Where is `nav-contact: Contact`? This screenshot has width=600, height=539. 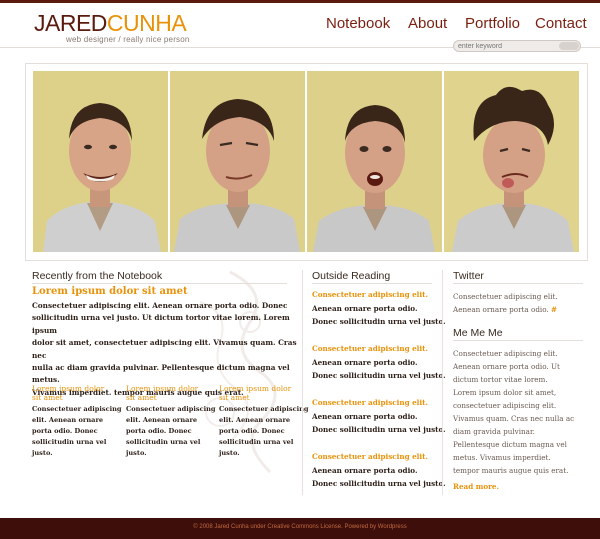
nav-contact: Contact is located at coordinates (561, 23).